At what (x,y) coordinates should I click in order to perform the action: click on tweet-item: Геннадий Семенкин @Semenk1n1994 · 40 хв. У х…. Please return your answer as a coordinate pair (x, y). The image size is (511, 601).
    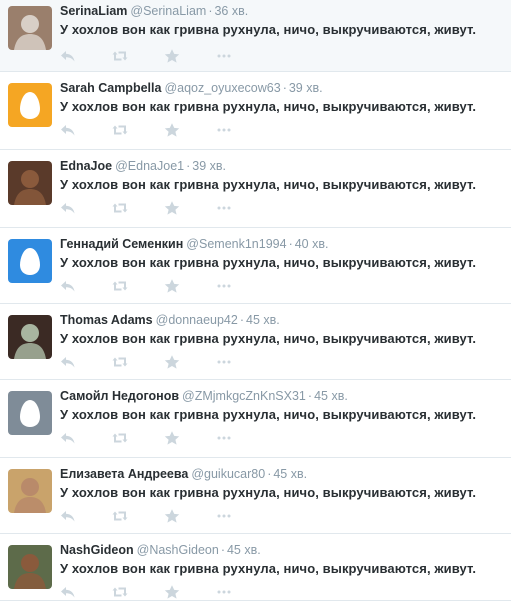
    Looking at the image, I should click on (255, 266).